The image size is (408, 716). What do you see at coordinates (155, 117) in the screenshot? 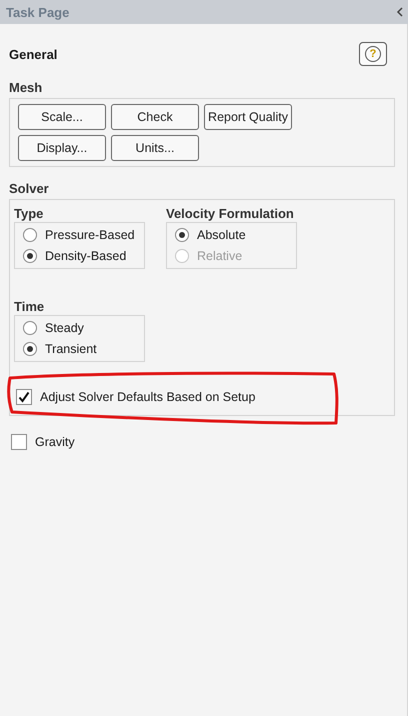
I see `mesh-button: Check` at bounding box center [155, 117].